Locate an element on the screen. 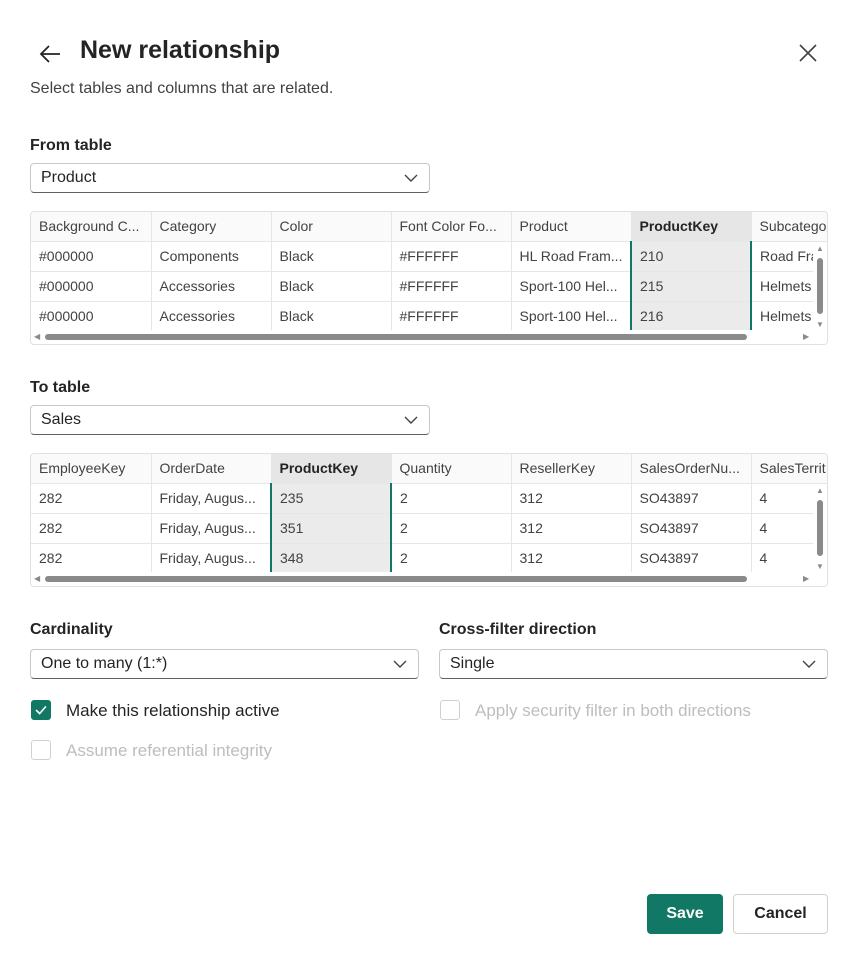 The image size is (858, 964). column-header: Subcatego is located at coordinates (789, 227).